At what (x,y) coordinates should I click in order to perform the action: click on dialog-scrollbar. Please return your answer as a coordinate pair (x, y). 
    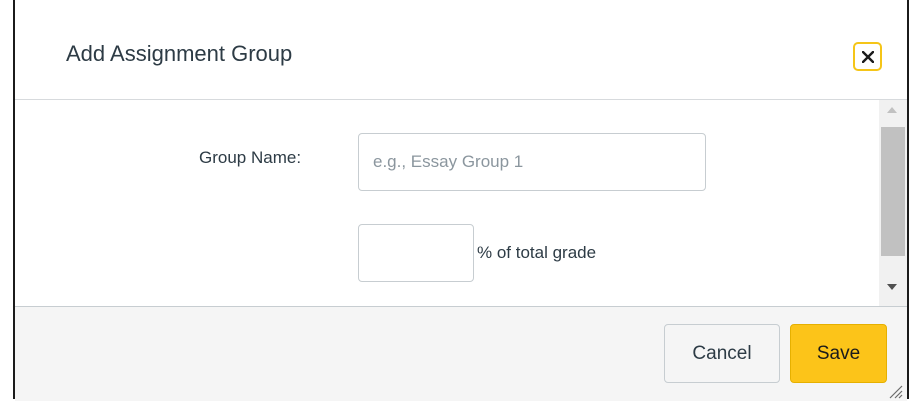
    Looking at the image, I should click on (893, 203).